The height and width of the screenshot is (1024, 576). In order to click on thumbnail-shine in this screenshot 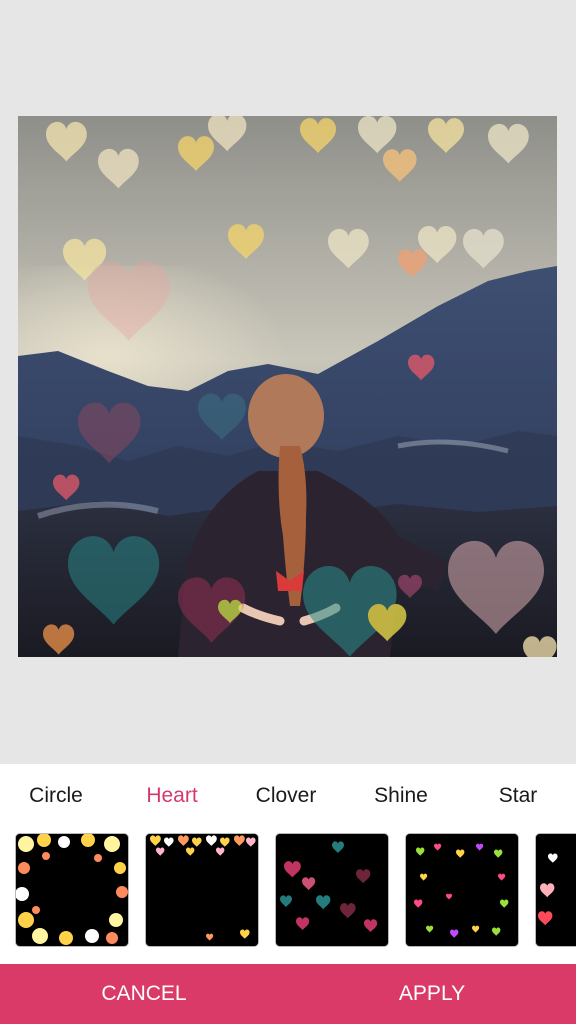, I will do `click(462, 890)`.